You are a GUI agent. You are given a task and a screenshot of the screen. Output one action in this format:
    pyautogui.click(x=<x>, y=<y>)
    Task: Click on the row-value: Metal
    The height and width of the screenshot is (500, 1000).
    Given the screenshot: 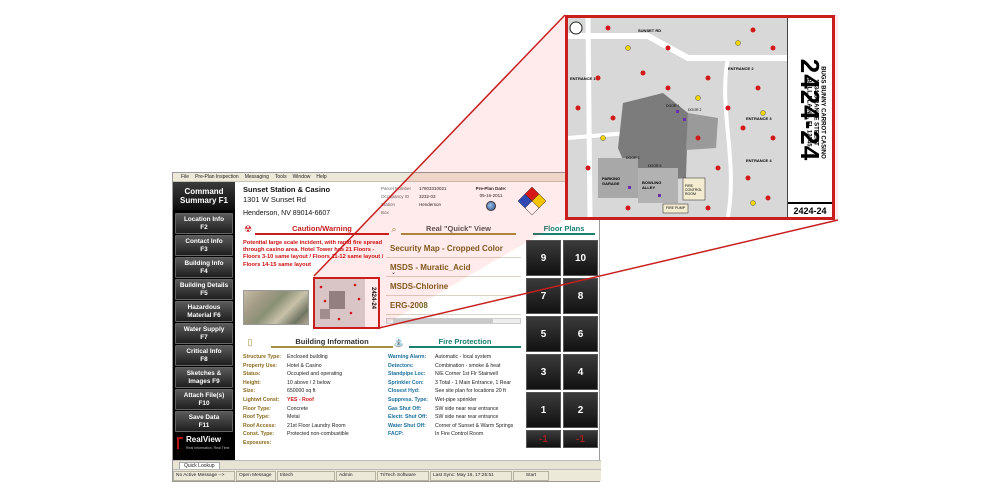 What is the action you would take?
    pyautogui.click(x=293, y=417)
    